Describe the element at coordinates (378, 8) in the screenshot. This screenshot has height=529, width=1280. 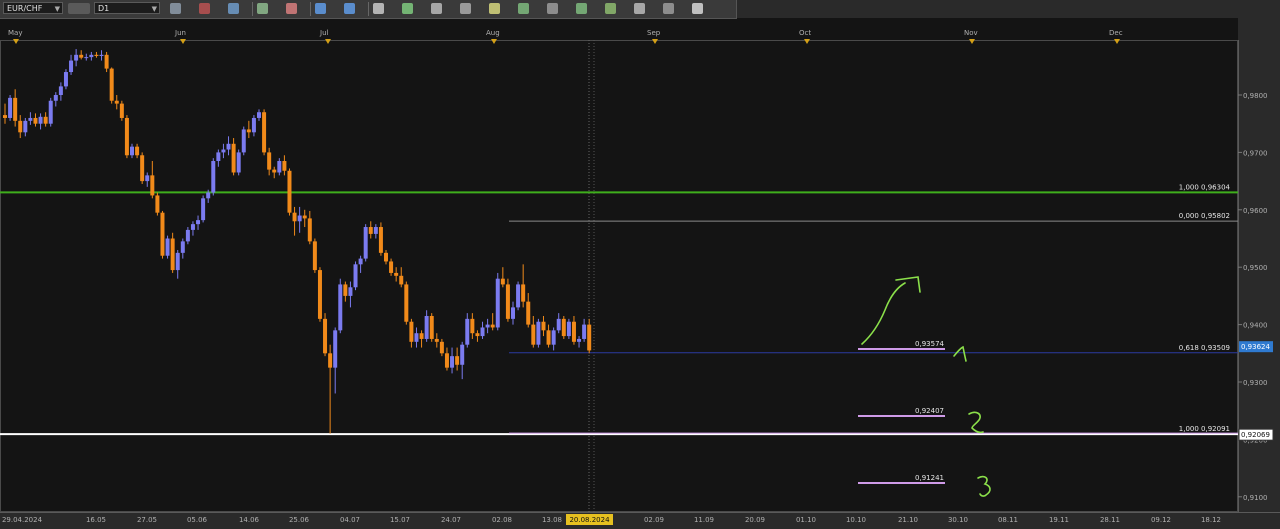
I see `cursor-icon` at that location.